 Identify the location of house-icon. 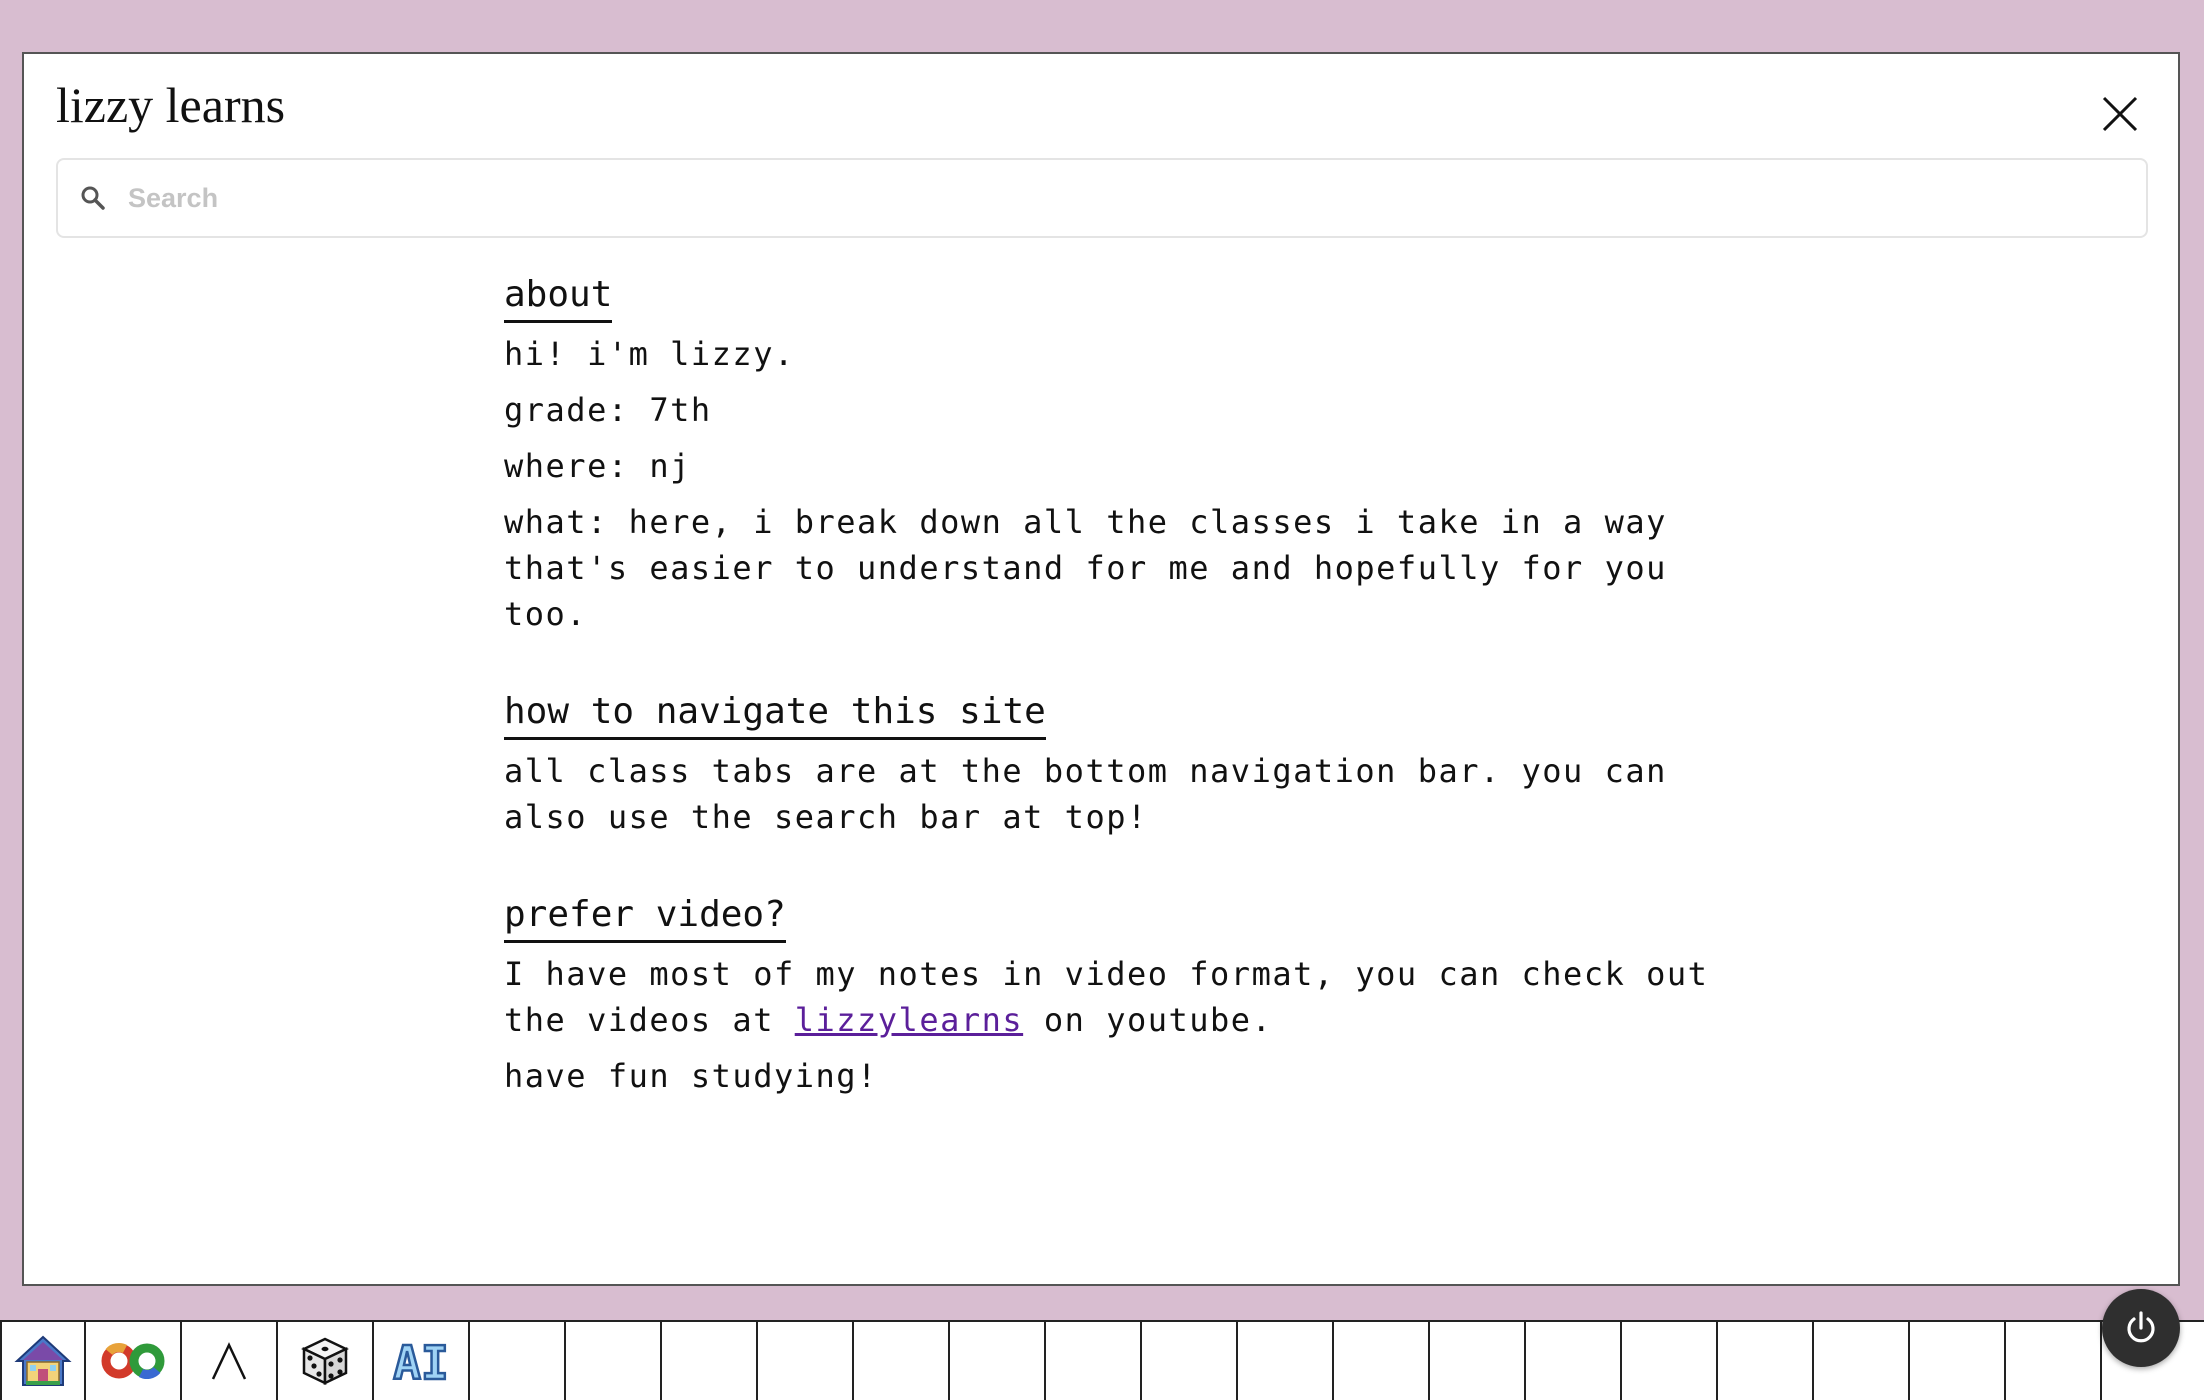
(43, 1360).